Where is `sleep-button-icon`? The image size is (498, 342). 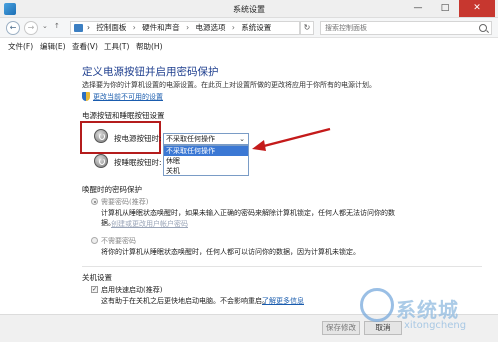
sleep-button-icon is located at coordinates (101, 161).